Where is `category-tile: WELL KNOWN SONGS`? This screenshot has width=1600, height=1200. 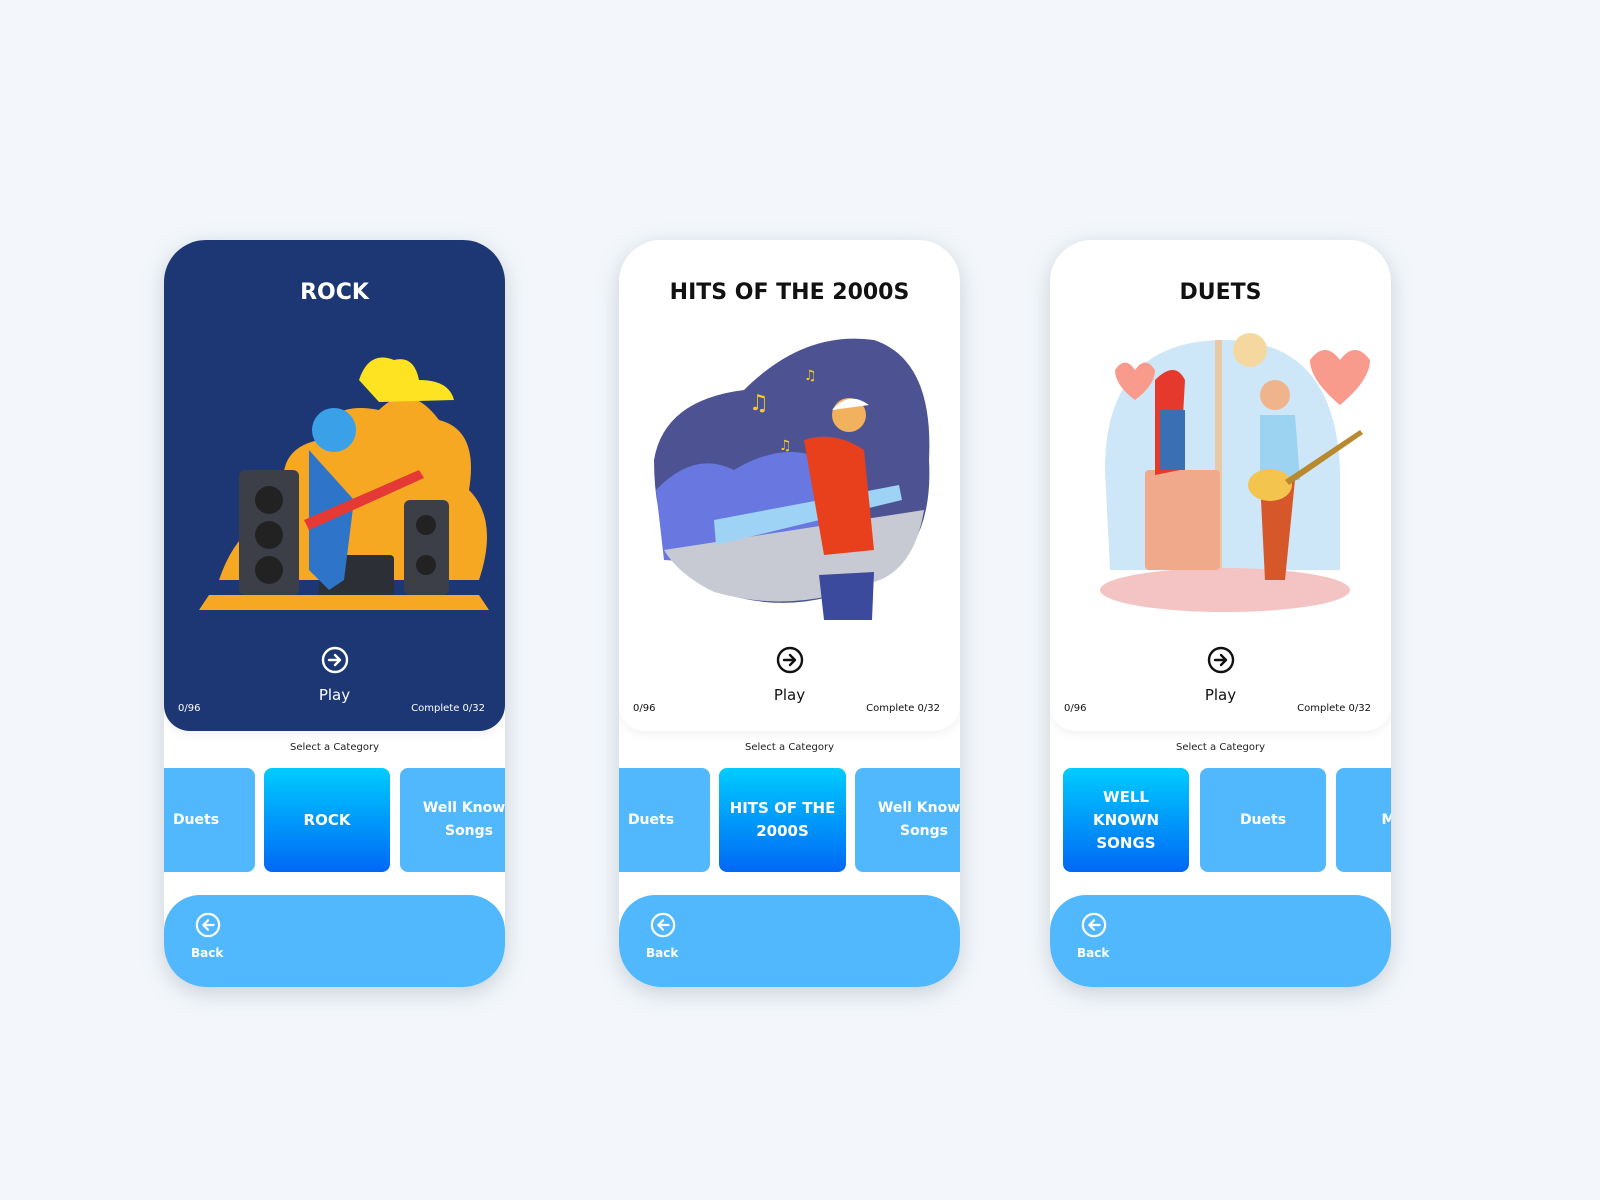
category-tile: WELL KNOWN SONGS is located at coordinates (1126, 820).